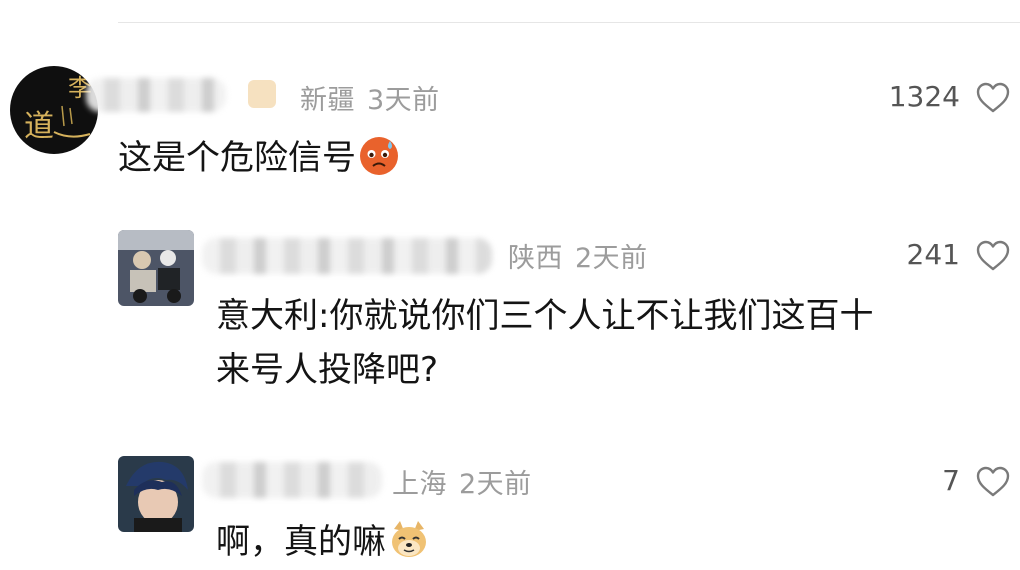 This screenshot has height=570, width=1020. Describe the element at coordinates (933, 254) in the screenshot. I see `like-count: 241` at that location.